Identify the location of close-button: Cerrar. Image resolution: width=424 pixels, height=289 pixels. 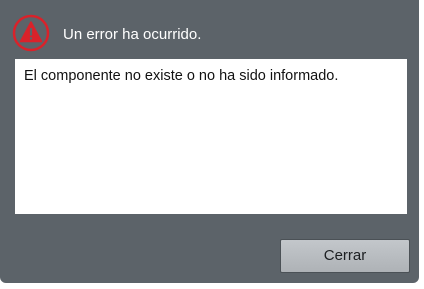
(345, 256).